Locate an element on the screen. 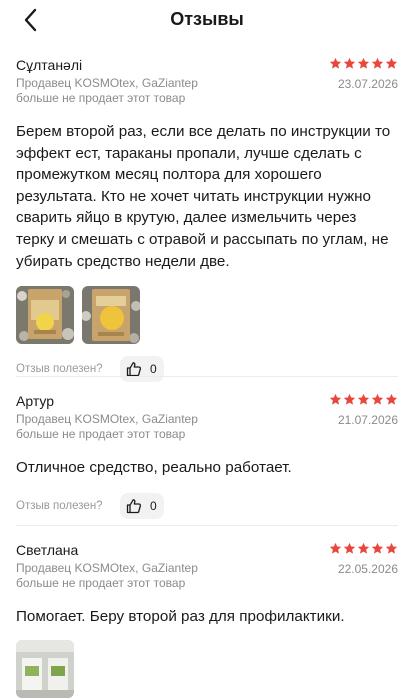  header: Отзывы is located at coordinates (207, 20).